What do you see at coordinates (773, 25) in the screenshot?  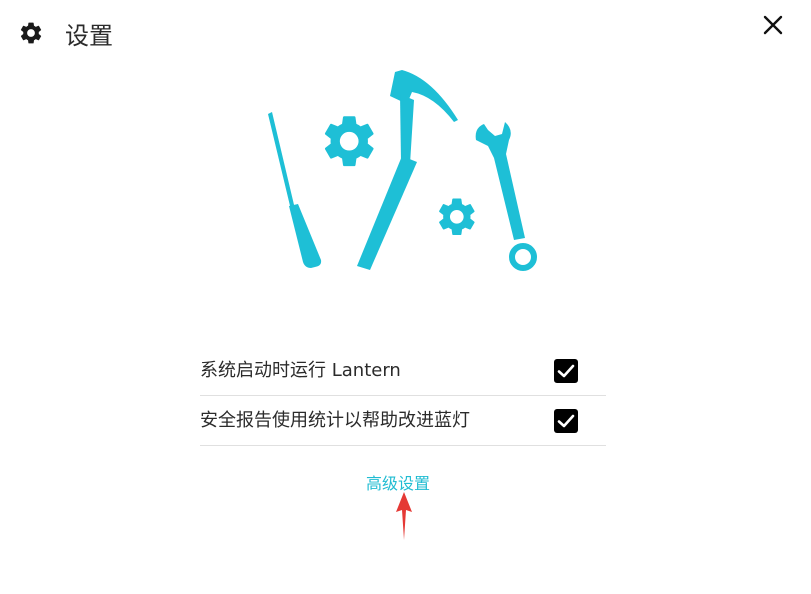 I see `close-icon` at bounding box center [773, 25].